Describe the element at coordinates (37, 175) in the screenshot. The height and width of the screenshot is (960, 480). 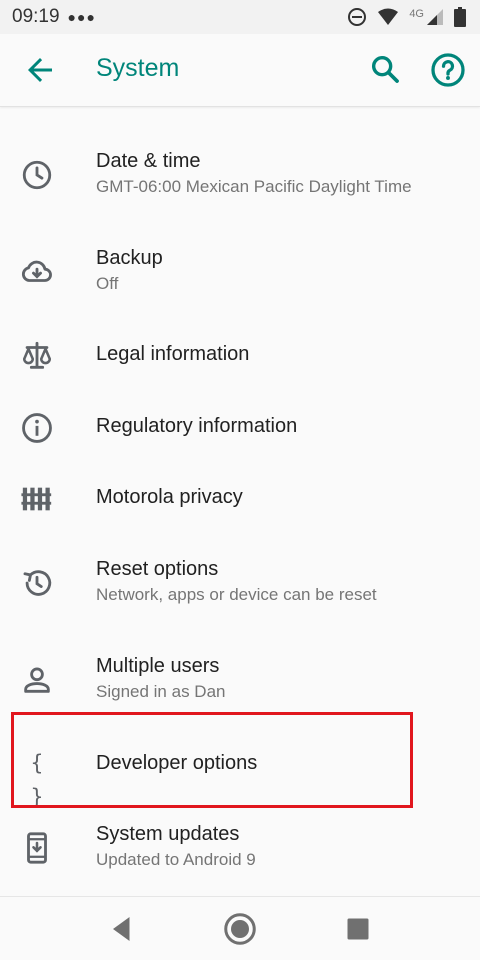
I see `clock-icon` at that location.